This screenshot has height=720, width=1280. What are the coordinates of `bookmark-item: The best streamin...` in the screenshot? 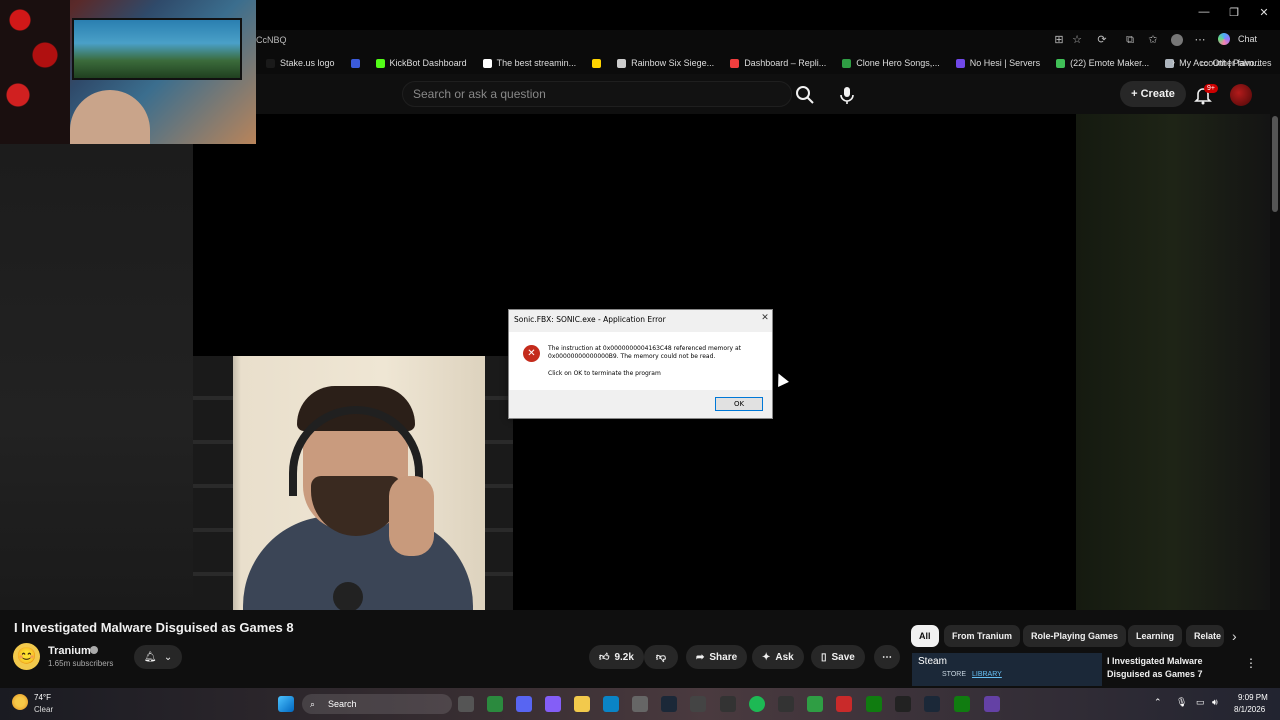 It's located at (530, 63).